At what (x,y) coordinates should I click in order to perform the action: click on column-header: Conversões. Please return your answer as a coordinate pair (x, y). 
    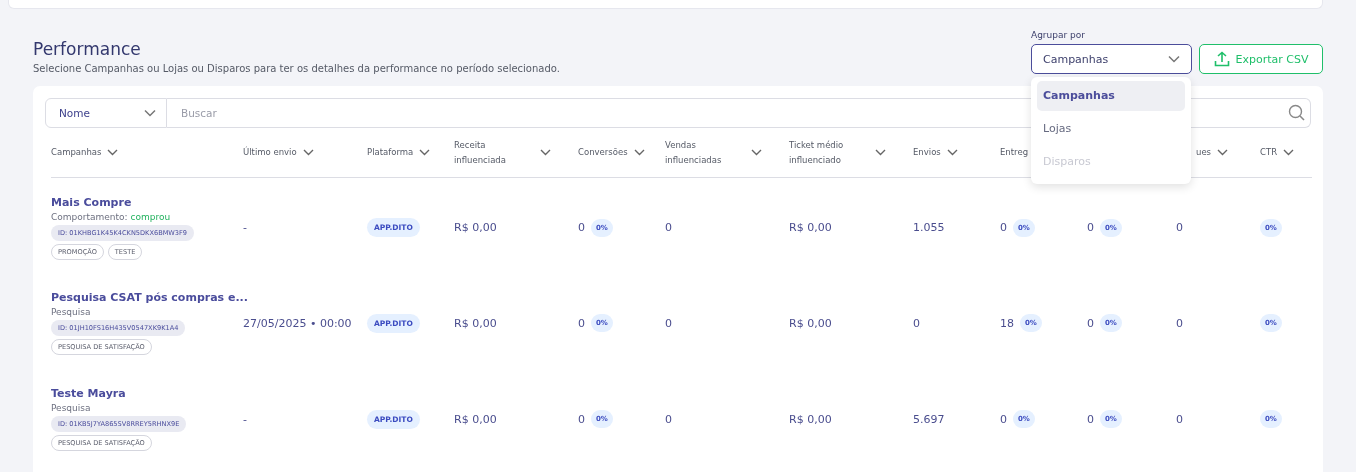
    Looking at the image, I should click on (611, 152).